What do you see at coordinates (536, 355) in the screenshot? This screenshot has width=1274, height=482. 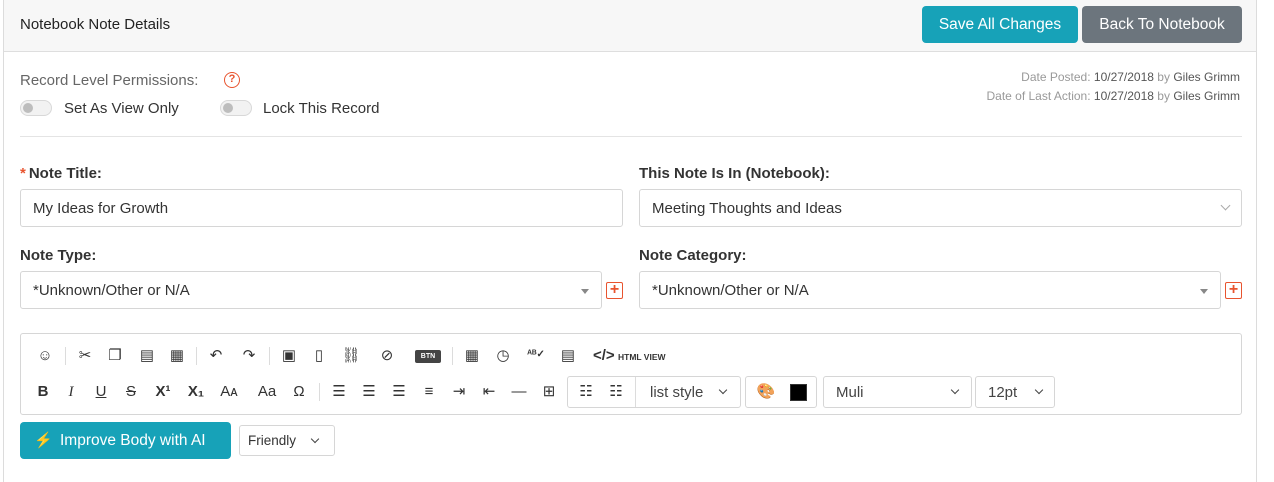 I see `spellcheck-icon: ᴬᴮ✓` at bounding box center [536, 355].